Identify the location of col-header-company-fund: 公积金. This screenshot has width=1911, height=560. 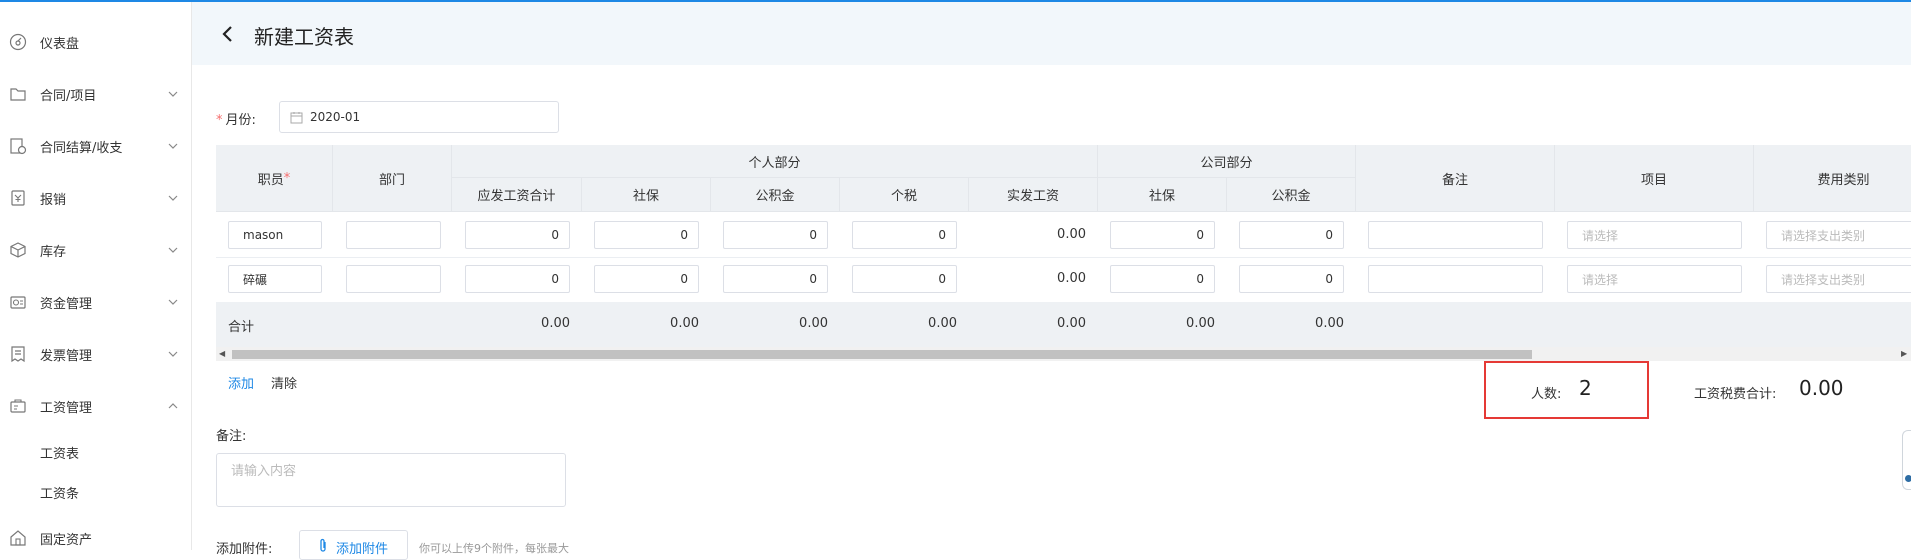
(1291, 195).